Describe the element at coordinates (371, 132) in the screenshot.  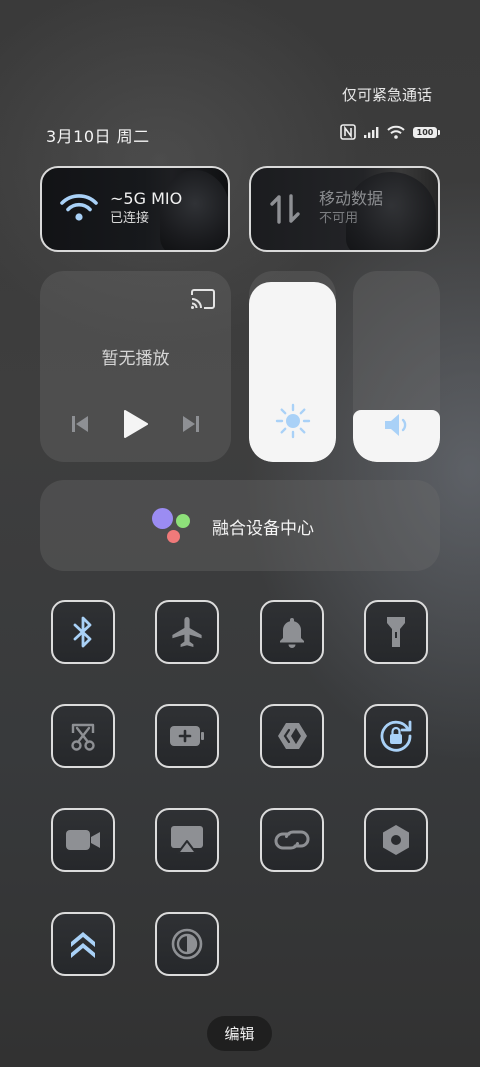
I see `signal-icon` at that location.